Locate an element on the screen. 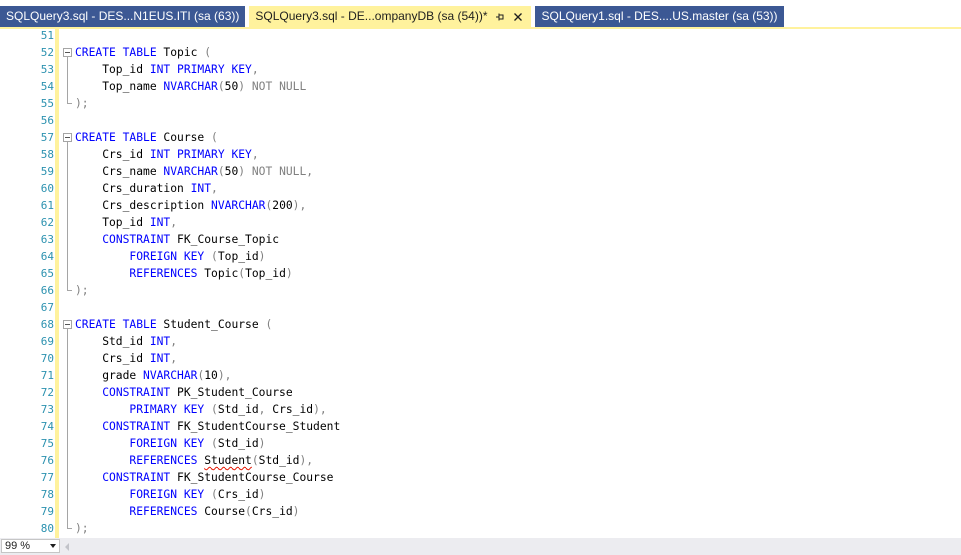 Image resolution: width=961 pixels, height=555 pixels. code-line: Crs_duration INT, is located at coordinates (146, 188).